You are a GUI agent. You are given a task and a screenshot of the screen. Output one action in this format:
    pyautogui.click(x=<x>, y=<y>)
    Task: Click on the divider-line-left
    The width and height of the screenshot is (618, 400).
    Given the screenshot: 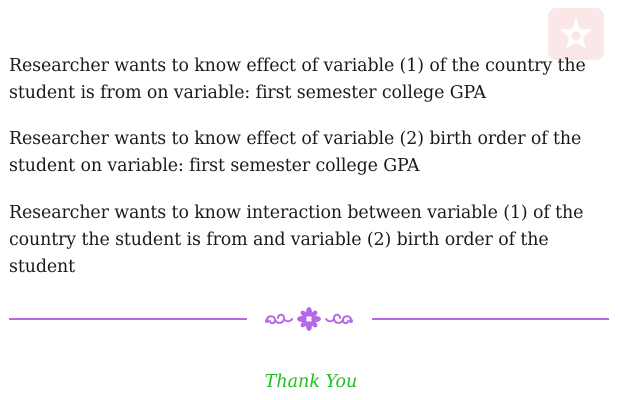 What is the action you would take?
    pyautogui.click(x=128, y=319)
    